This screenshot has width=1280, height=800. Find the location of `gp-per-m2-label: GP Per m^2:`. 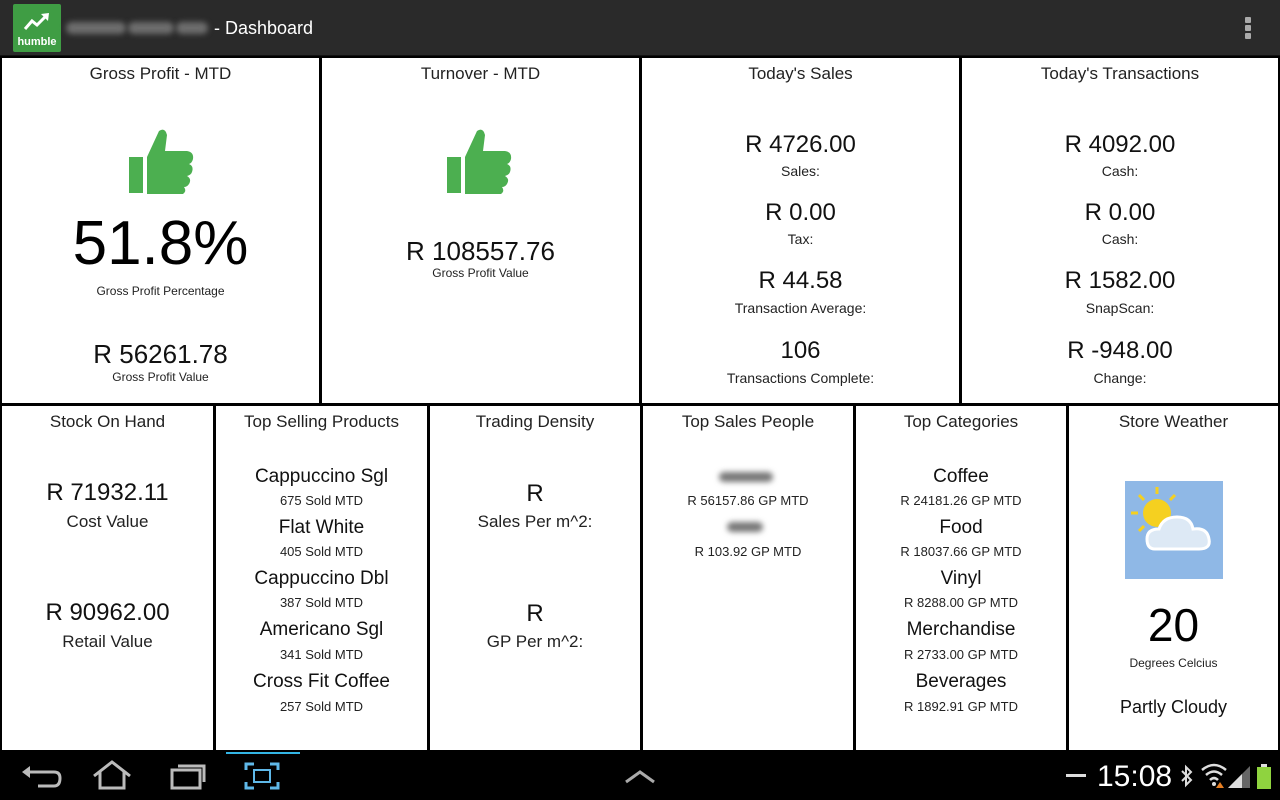

gp-per-m2-label: GP Per m^2: is located at coordinates (535, 641).